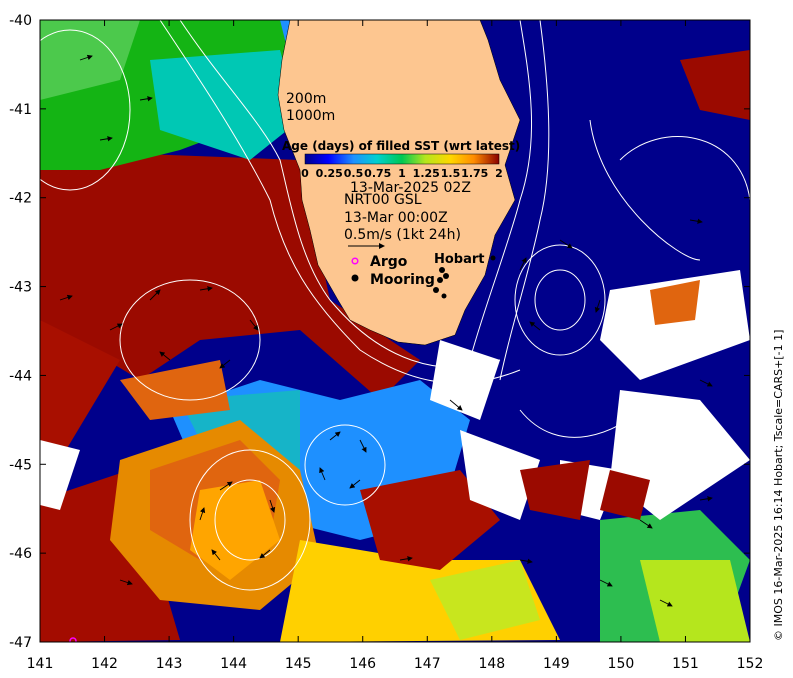 The height and width of the screenshot is (678, 793). What do you see at coordinates (493, 258) in the screenshot?
I see `hobart-marker` at bounding box center [493, 258].